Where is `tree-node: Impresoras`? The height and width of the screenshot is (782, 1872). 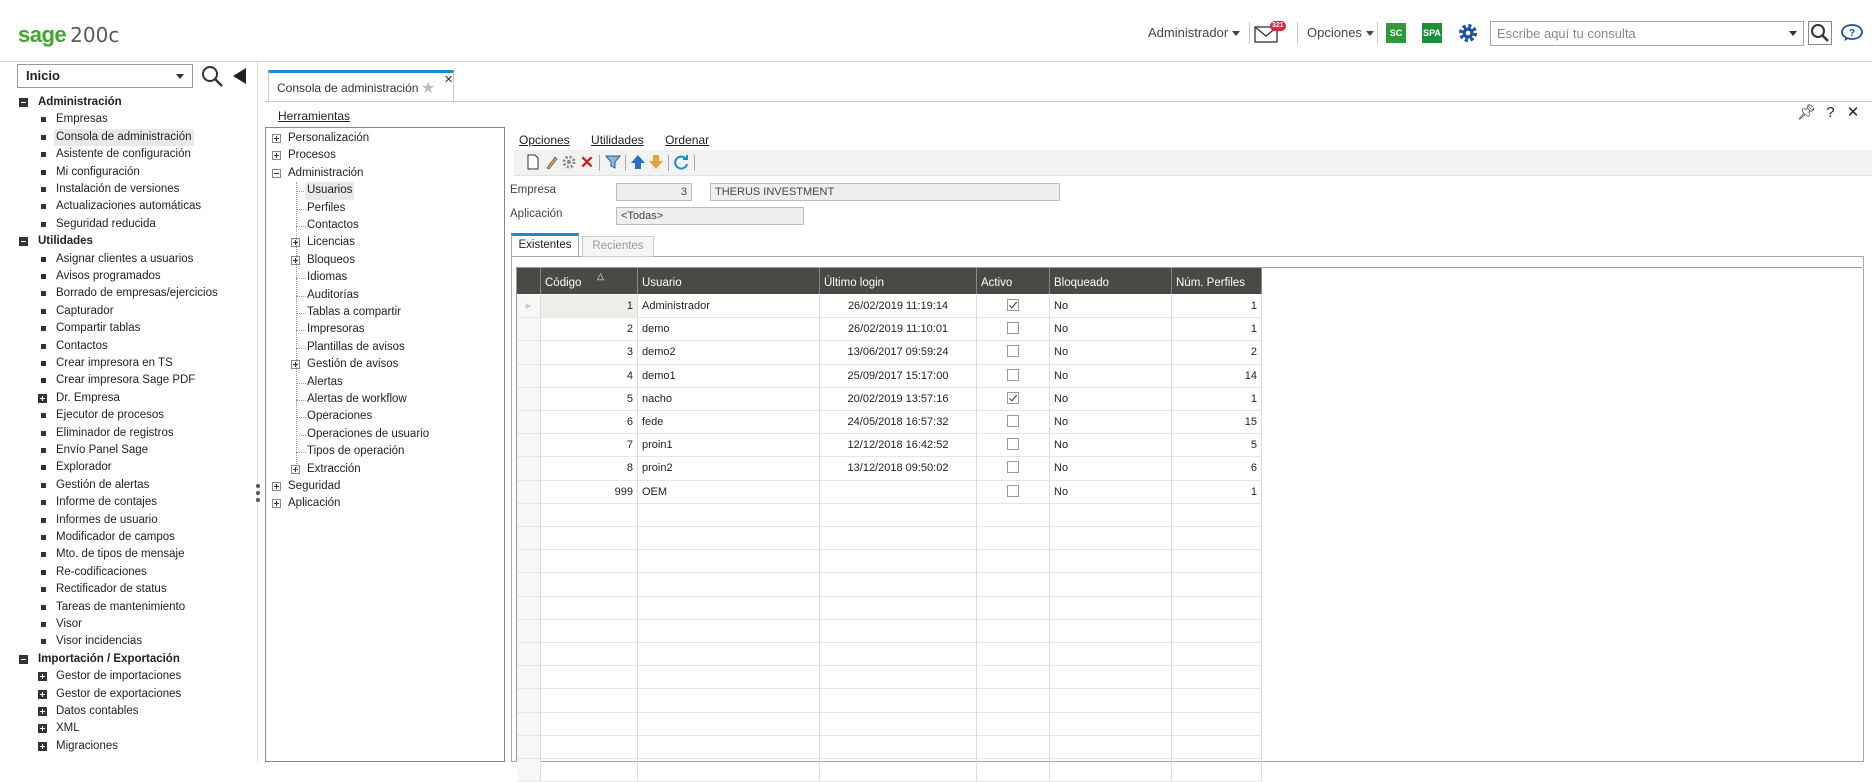
tree-node: Impresoras is located at coordinates (336, 329).